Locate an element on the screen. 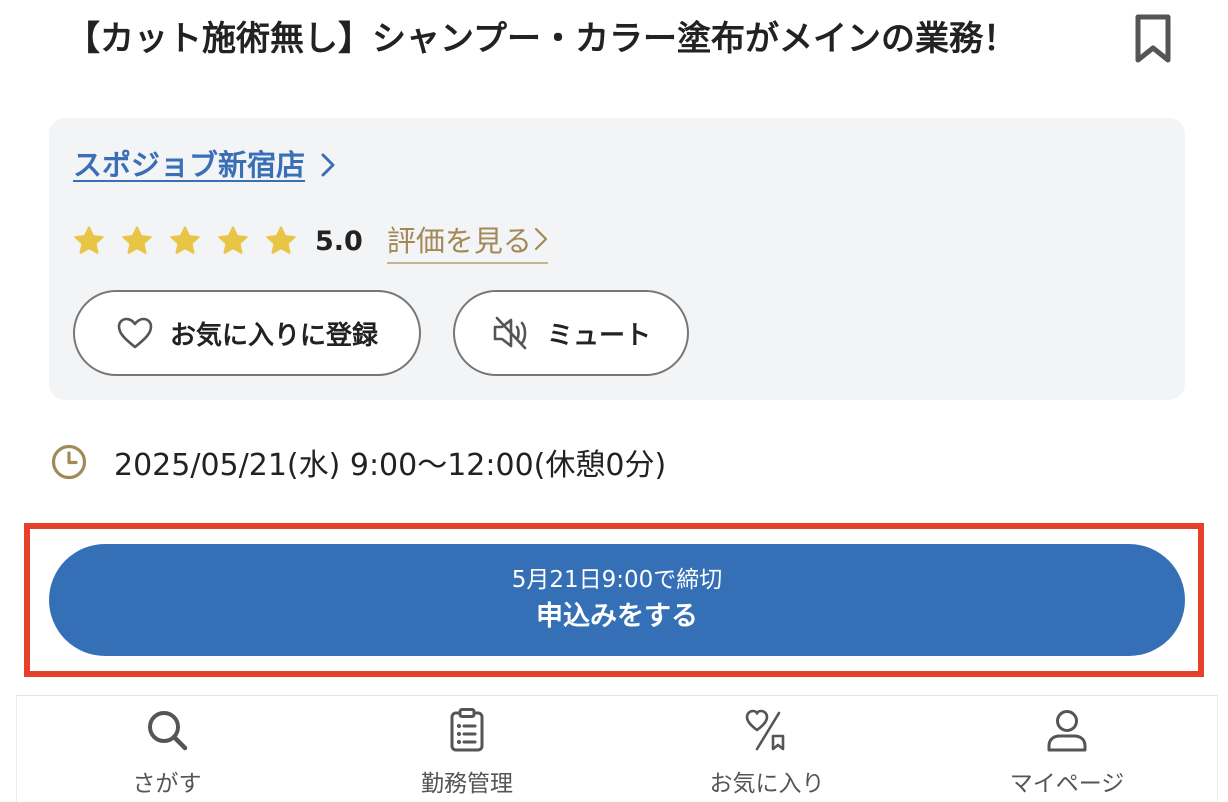 The height and width of the screenshot is (802, 1228). speaker-muted-icon is located at coordinates (511, 333).